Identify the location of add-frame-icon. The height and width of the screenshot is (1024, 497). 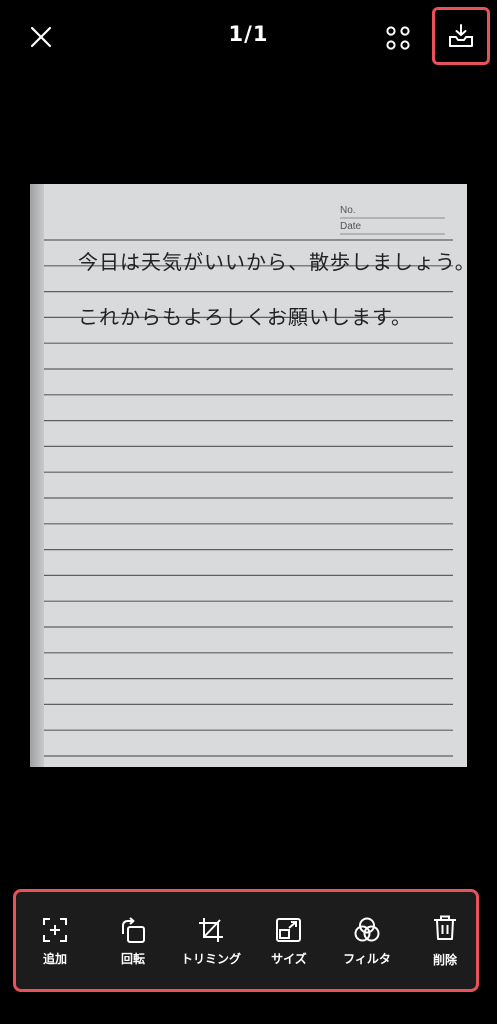
(55, 930).